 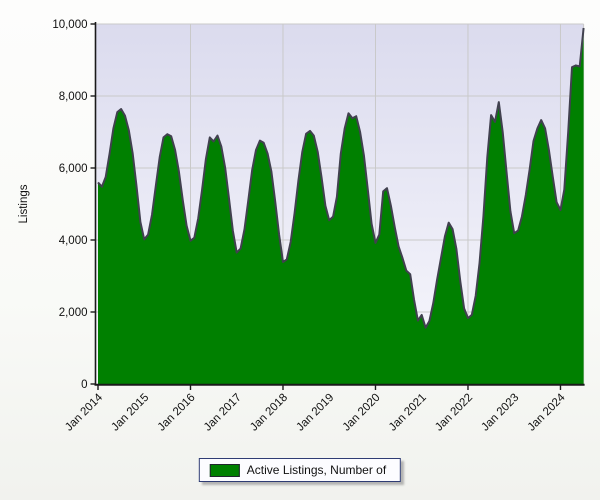 What do you see at coordinates (224, 470) in the screenshot?
I see `legend-swatch-active-listings` at bounding box center [224, 470].